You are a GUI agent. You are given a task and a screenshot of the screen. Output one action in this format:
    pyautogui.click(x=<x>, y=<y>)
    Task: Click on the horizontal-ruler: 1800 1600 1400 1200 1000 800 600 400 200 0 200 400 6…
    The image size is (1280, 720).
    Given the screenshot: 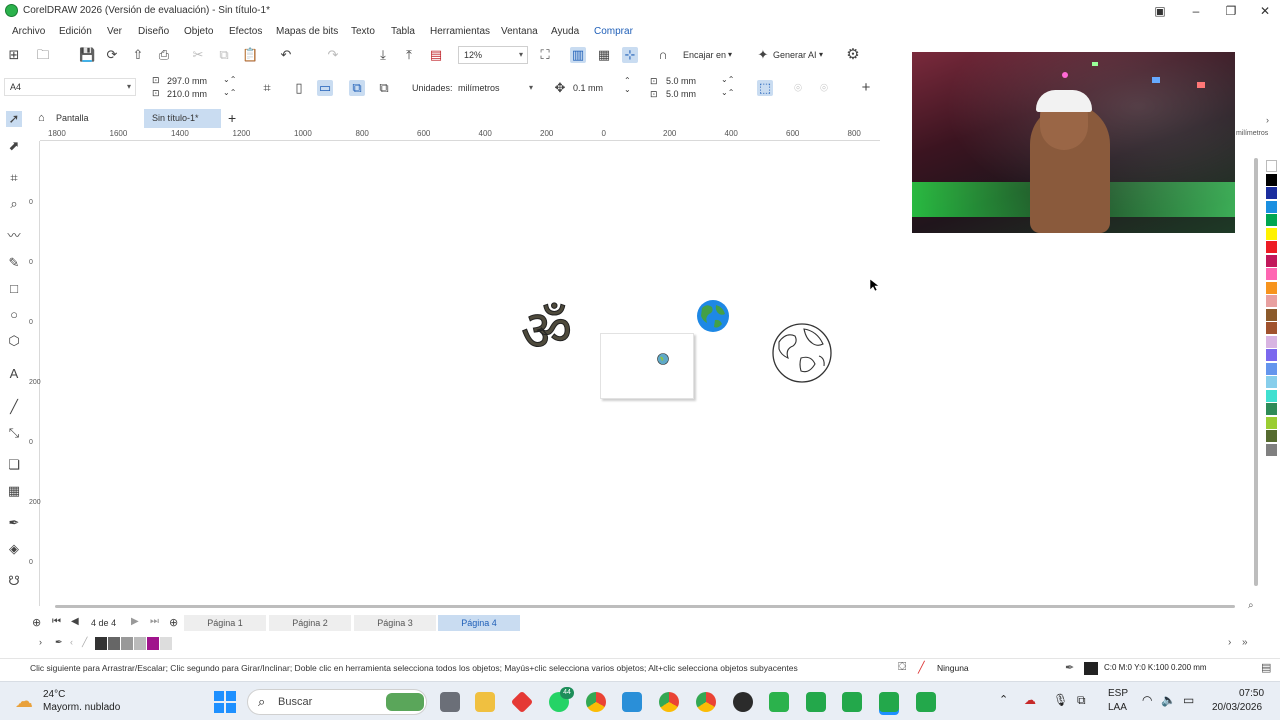 What is the action you would take?
    pyautogui.click(x=460, y=135)
    